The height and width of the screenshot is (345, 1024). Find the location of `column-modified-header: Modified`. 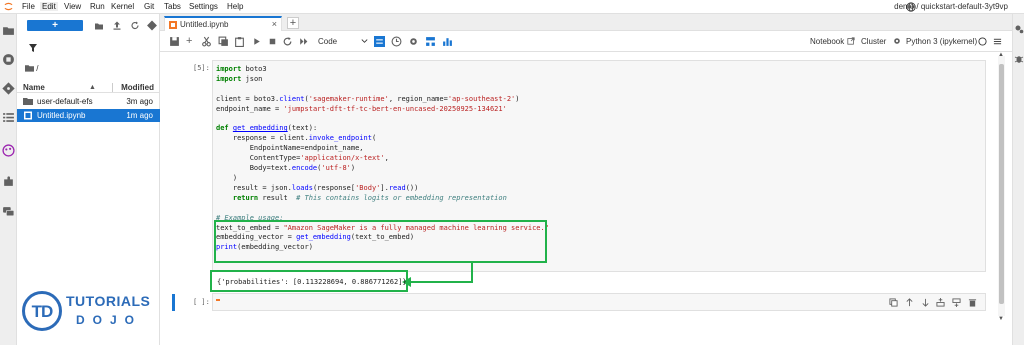

column-modified-header: Modified is located at coordinates (137, 87).